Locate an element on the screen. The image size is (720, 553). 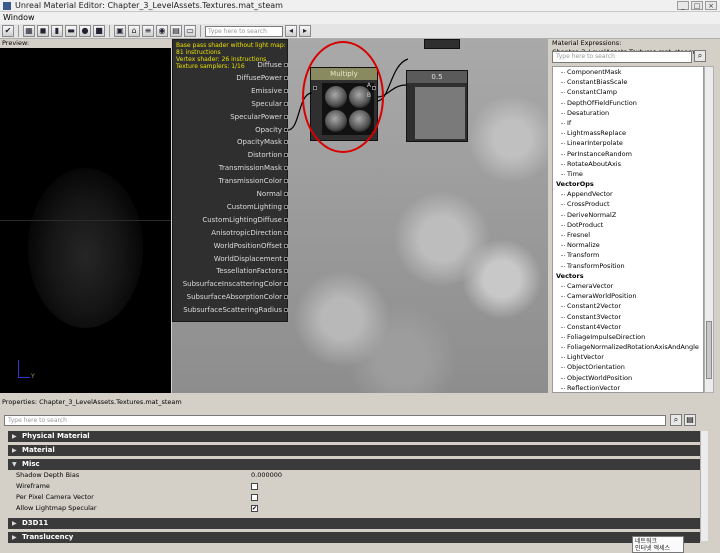
expression-category: VectorOps is located at coordinates (628, 184).